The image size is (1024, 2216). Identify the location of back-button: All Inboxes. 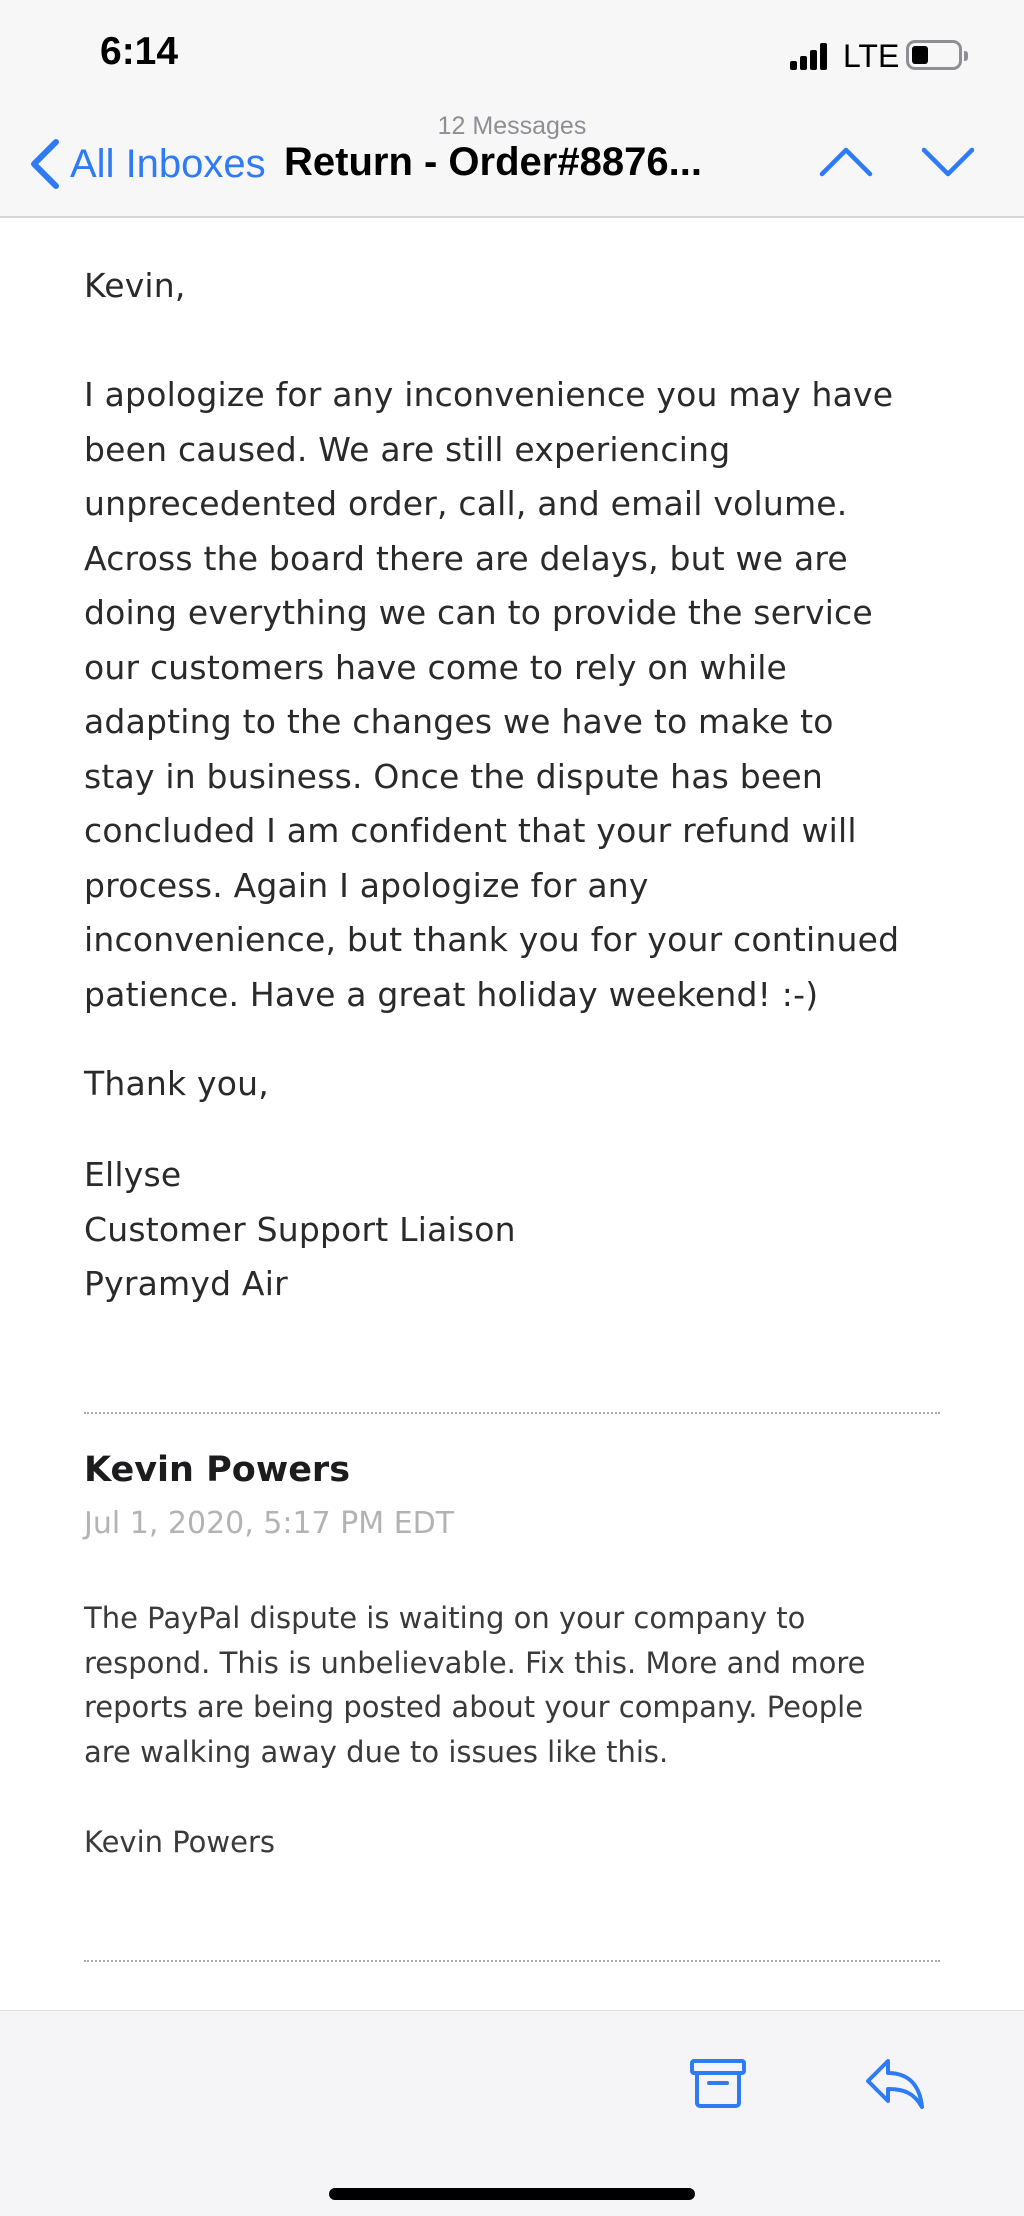
(147, 164).